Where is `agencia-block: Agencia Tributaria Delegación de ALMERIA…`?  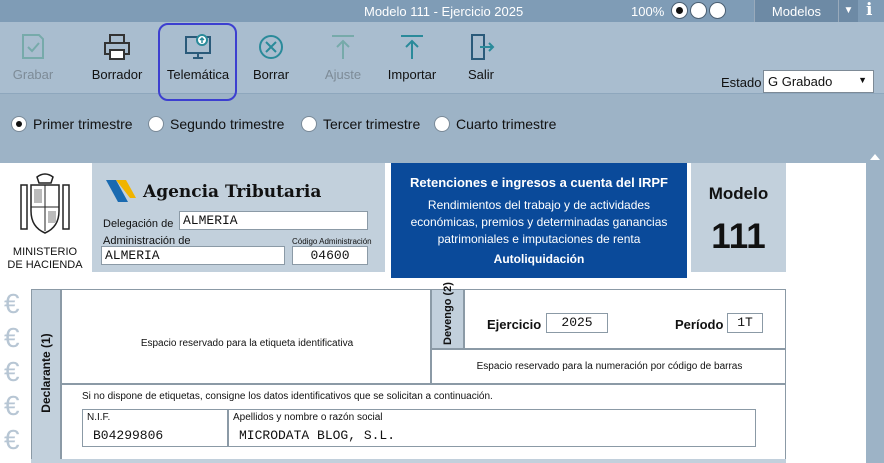 agencia-block: Agencia Tributaria Delegación de ALMERIA… is located at coordinates (238, 217).